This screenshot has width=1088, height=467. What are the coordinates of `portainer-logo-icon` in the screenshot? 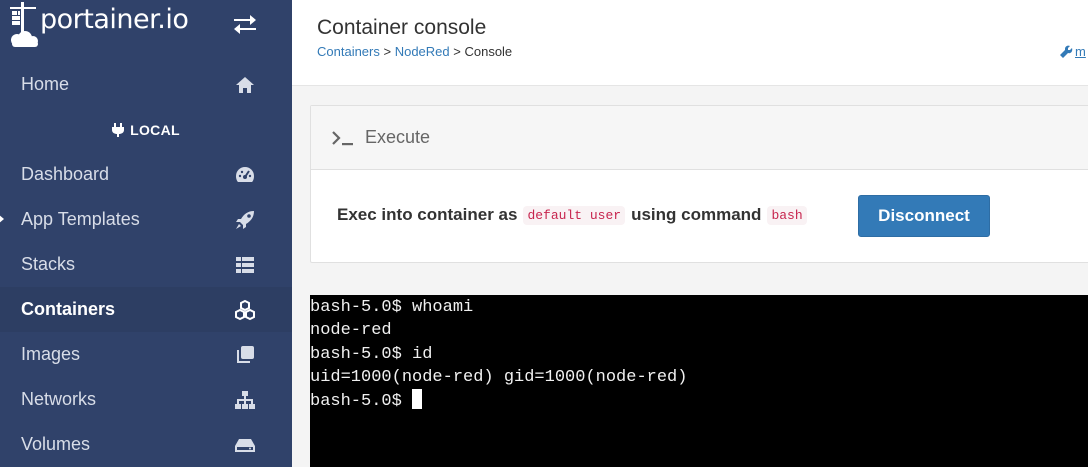 It's located at (24, 25).